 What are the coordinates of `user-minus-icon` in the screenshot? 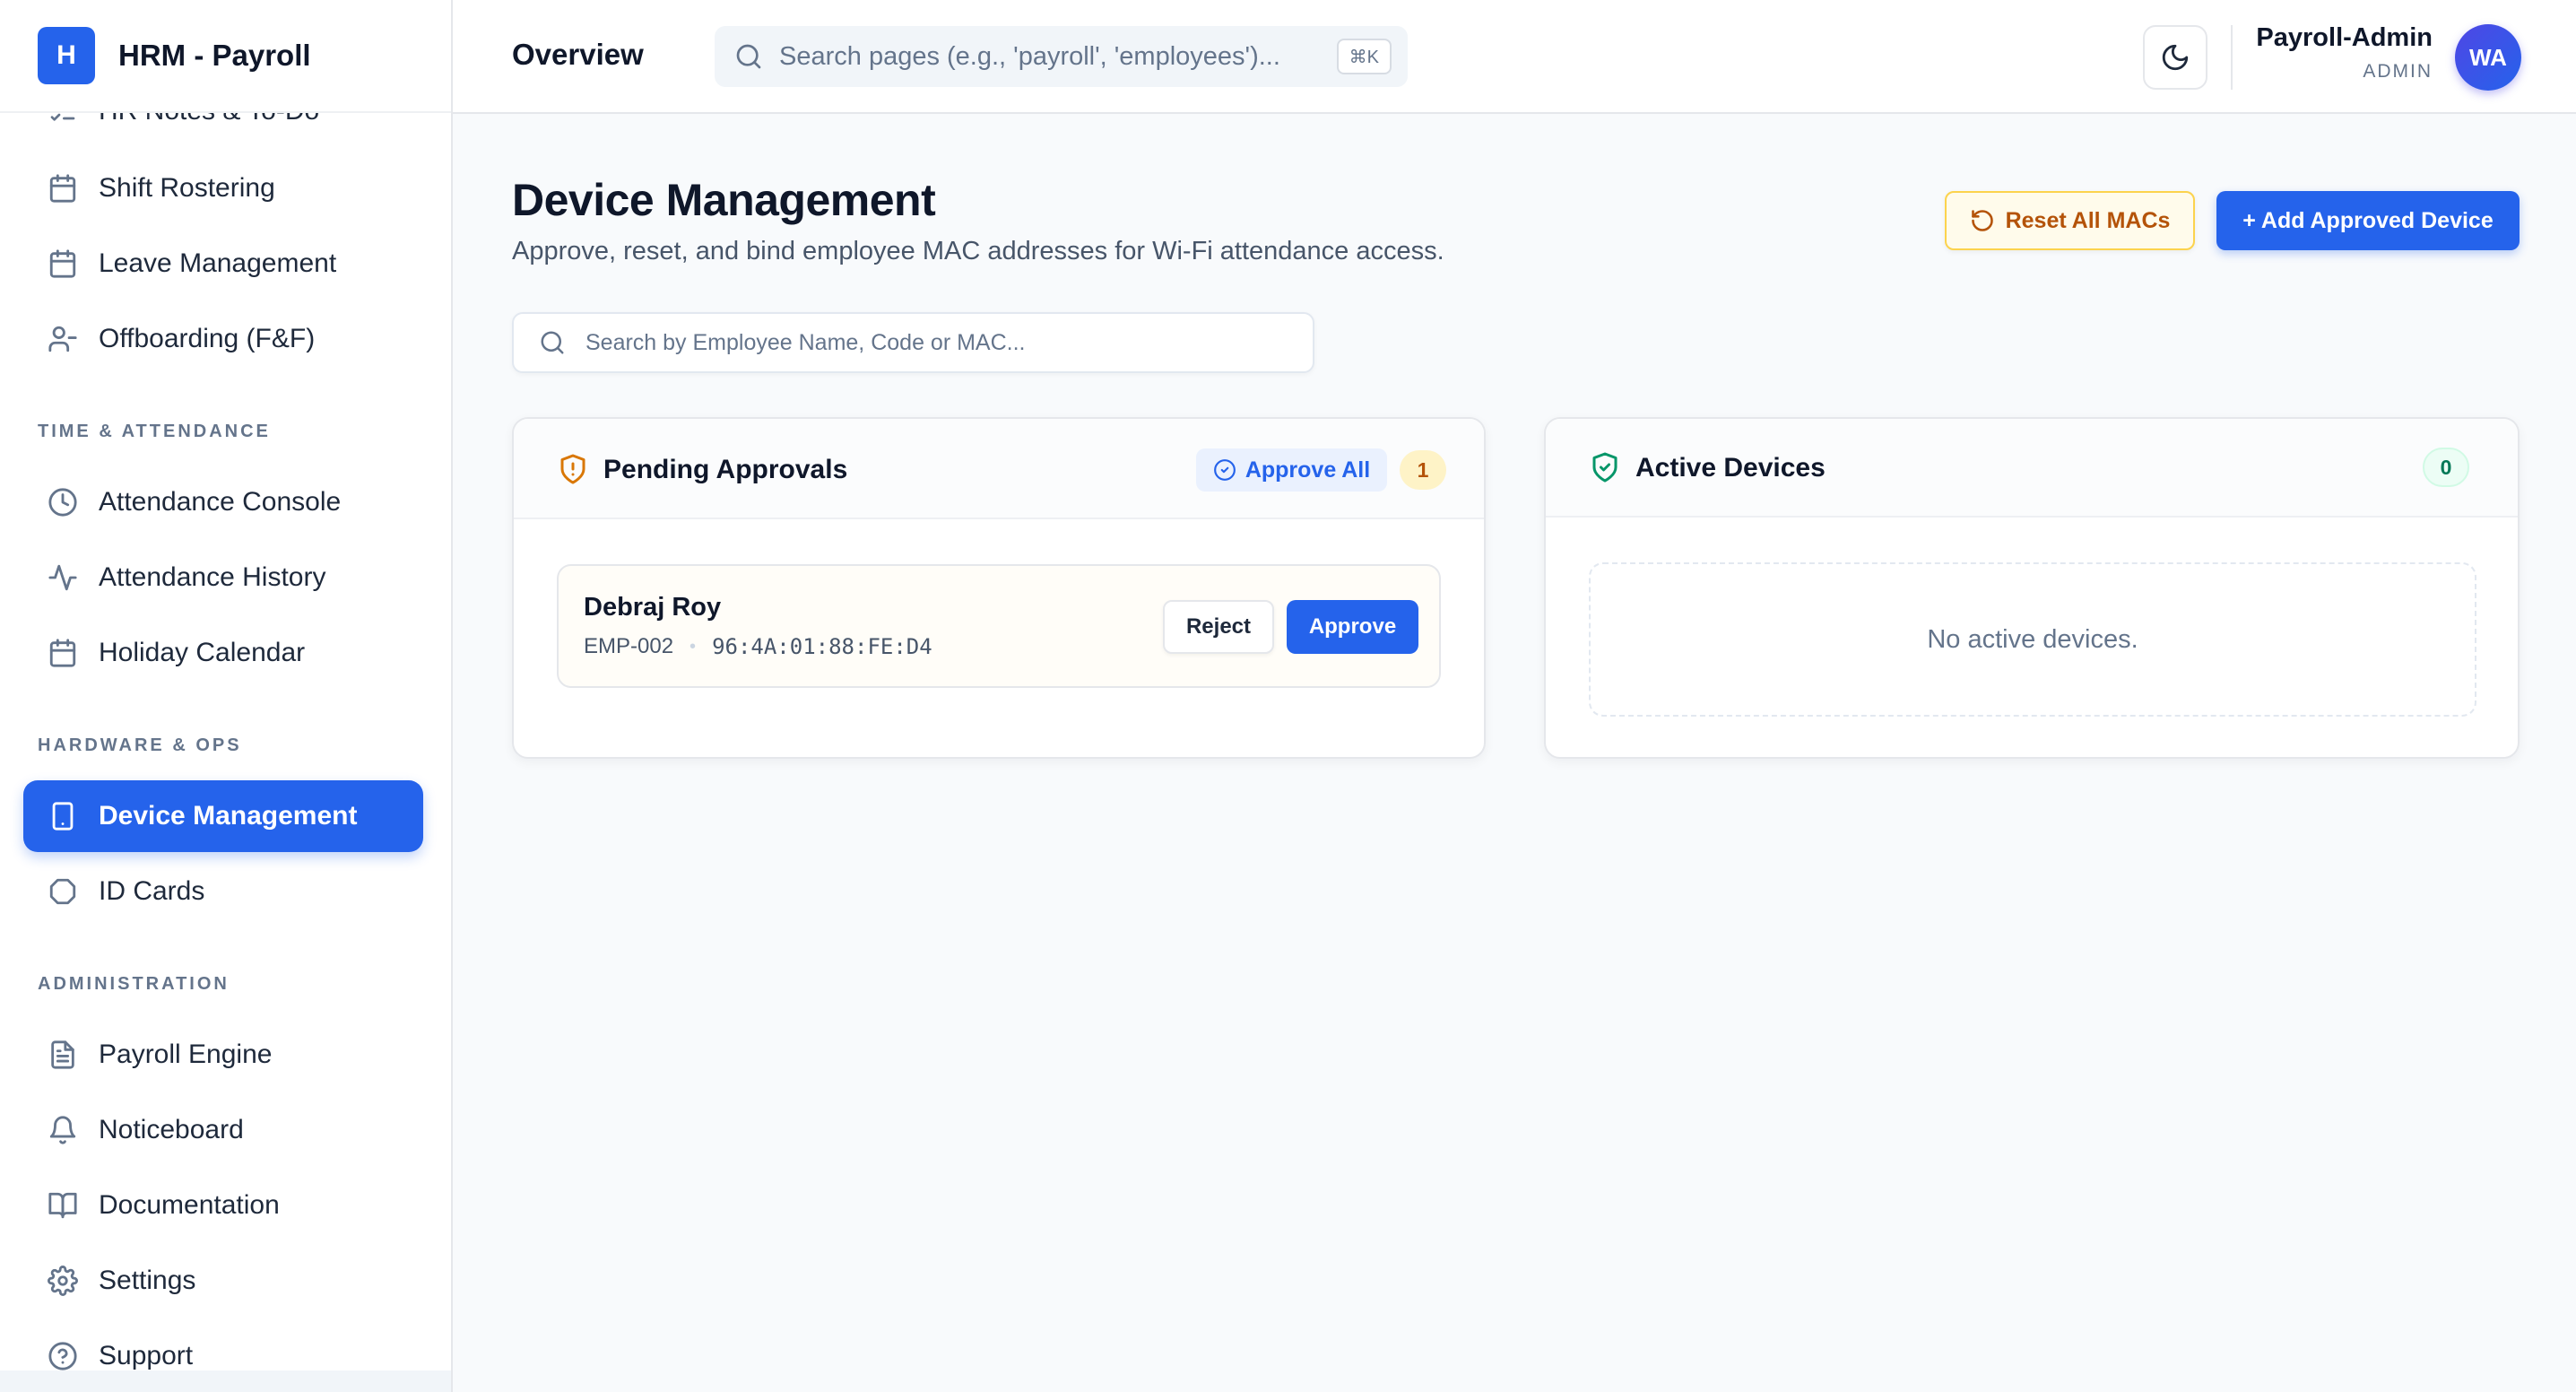 It's located at (63, 339).